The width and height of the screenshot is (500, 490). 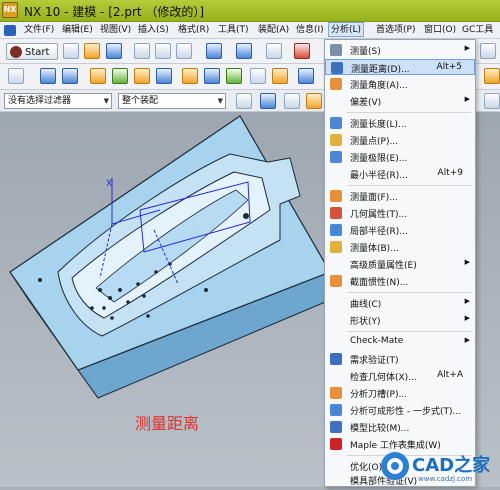 What do you see at coordinates (337, 68) in the screenshot?
I see `measure-distance-icon` at bounding box center [337, 68].